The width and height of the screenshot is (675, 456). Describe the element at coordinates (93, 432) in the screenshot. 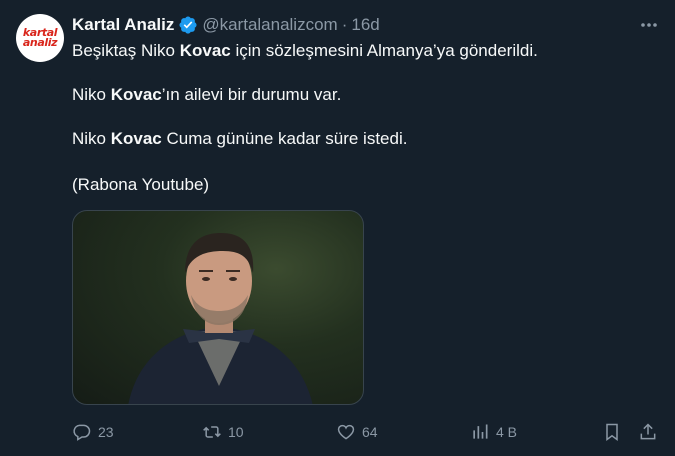

I see `reply-button: 23` at that location.